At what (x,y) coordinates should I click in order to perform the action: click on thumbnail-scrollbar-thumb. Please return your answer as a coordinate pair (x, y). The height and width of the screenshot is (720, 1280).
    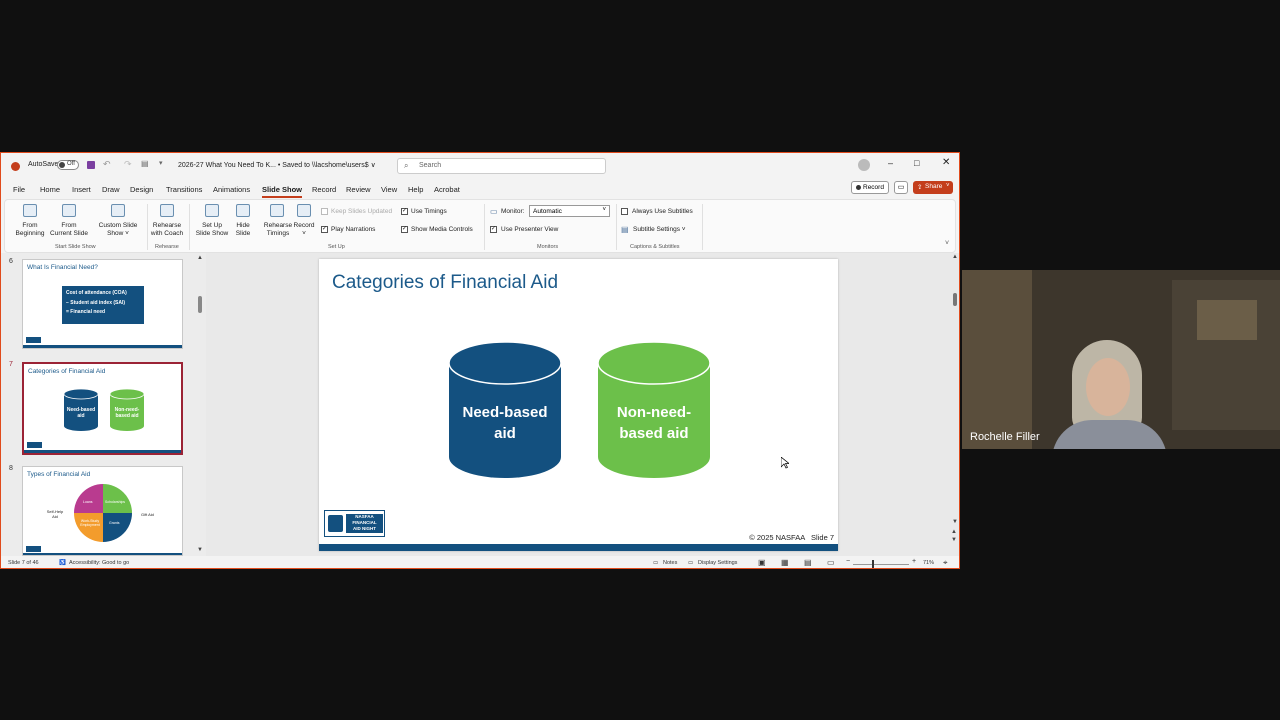
    Looking at the image, I should click on (200, 304).